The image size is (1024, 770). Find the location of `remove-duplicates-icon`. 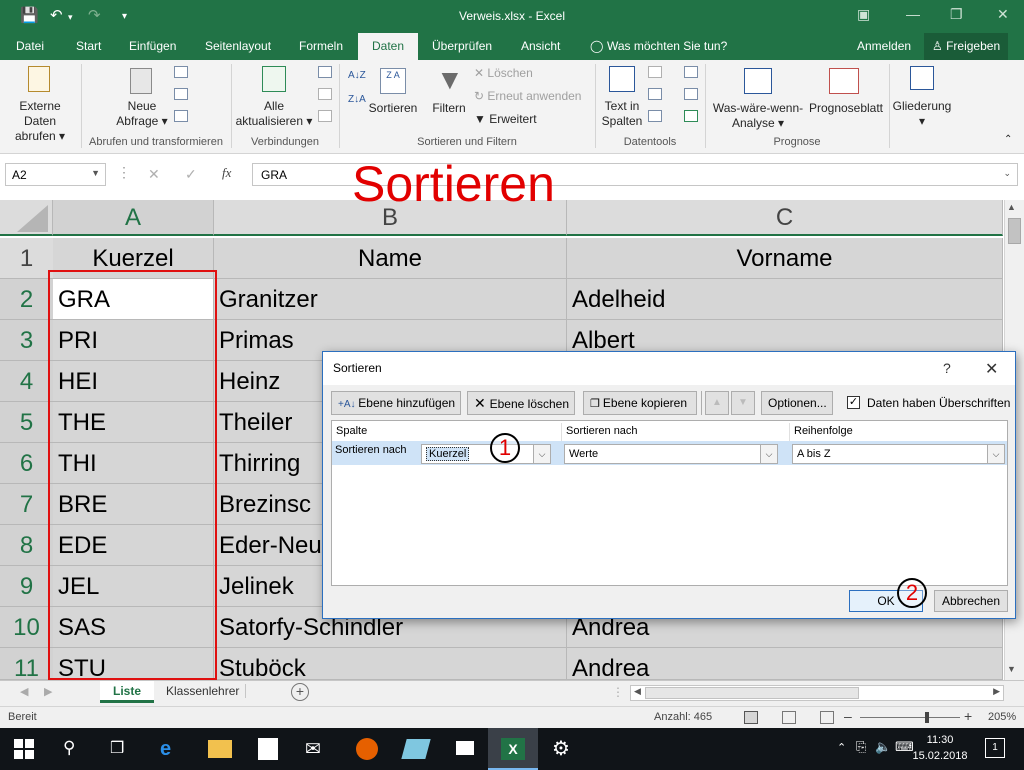

remove-duplicates-icon is located at coordinates (655, 94).